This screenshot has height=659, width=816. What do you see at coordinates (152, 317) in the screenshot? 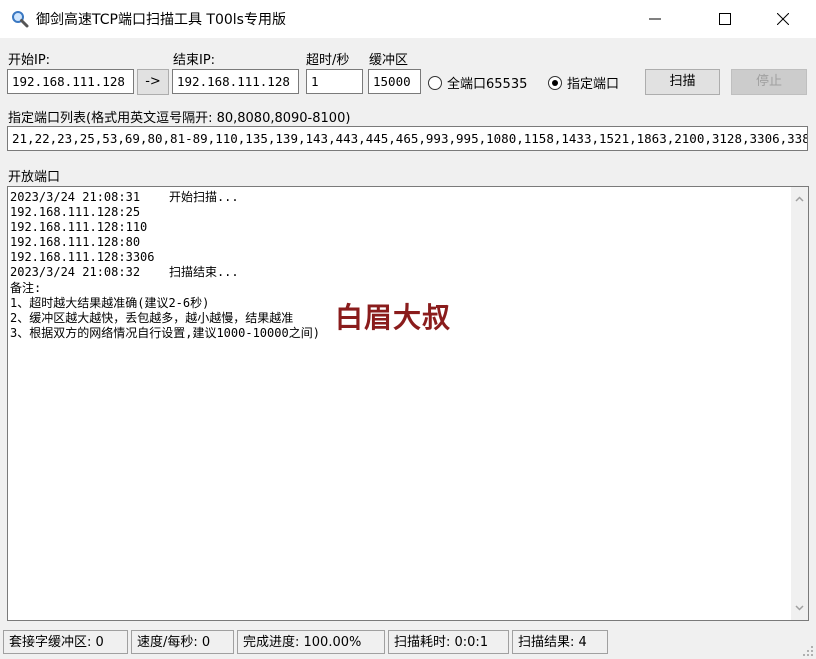
I see `log-line: 2、缓冲区越大越快，丢包越多，越小越慢，结果越准` at bounding box center [152, 317].